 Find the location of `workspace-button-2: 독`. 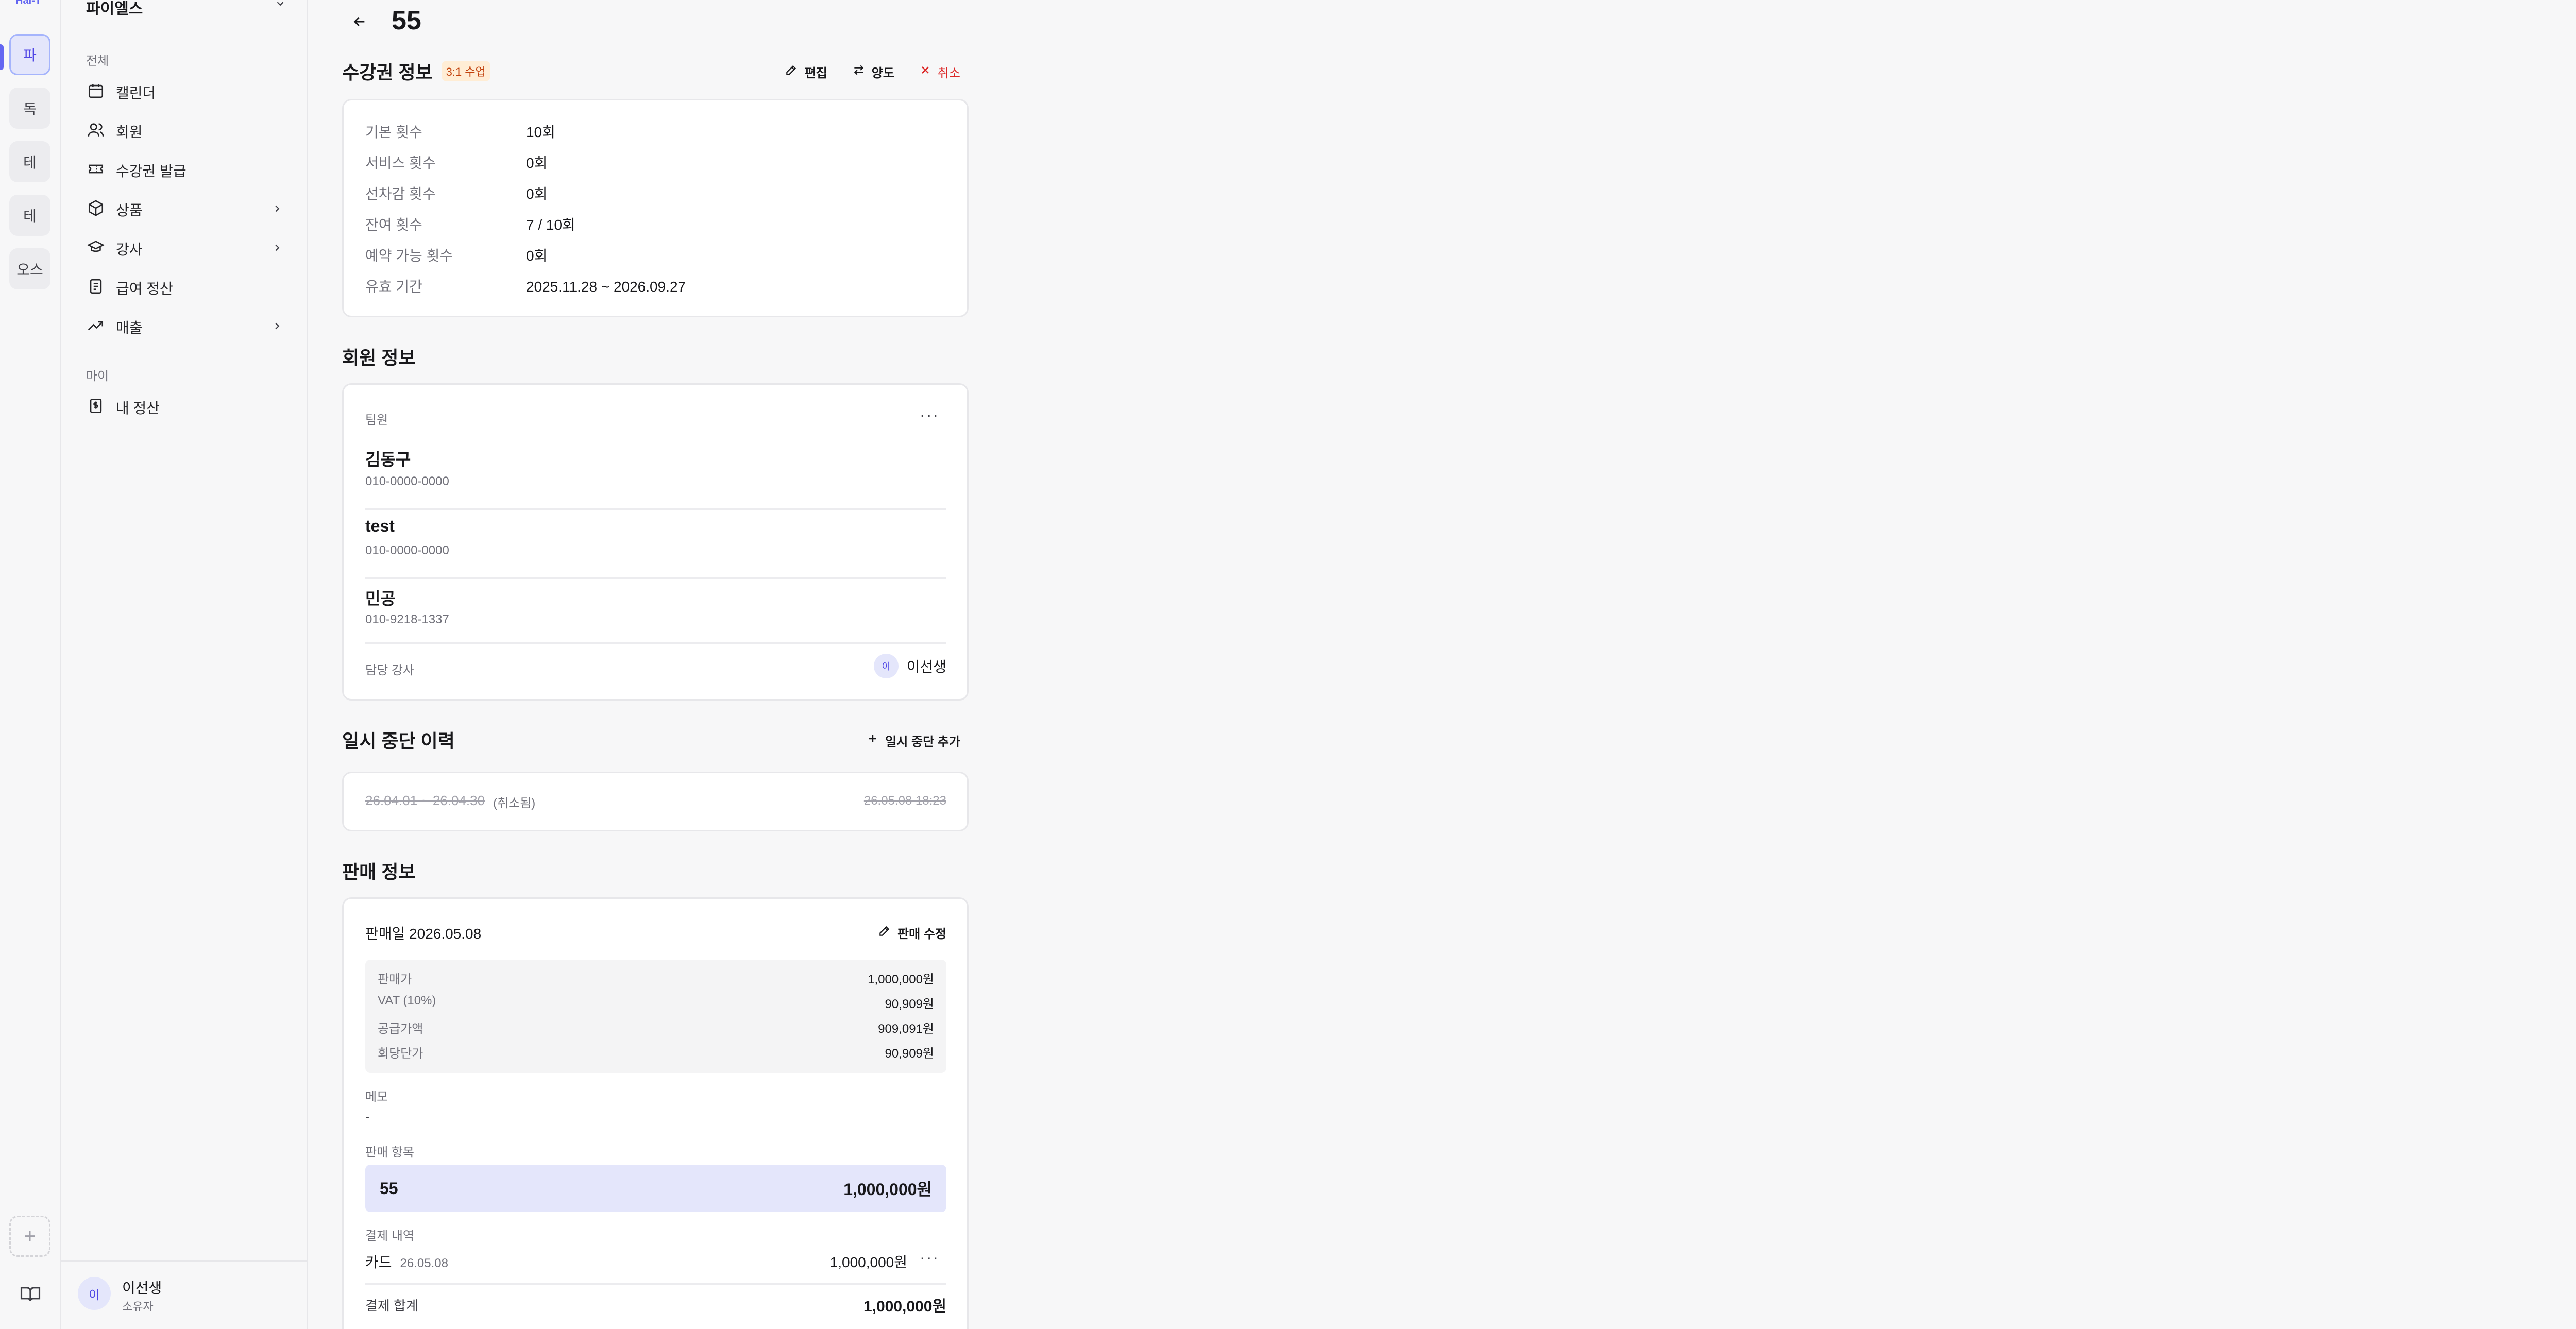

workspace-button-2: 독 is located at coordinates (29, 108).